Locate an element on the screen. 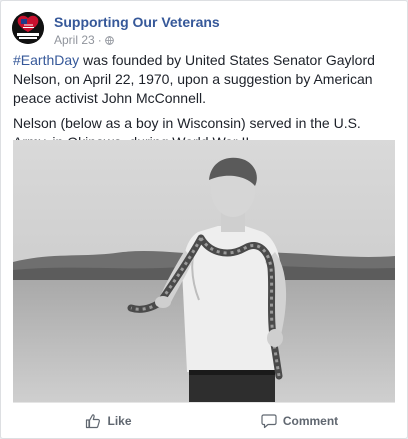  like-label: Like is located at coordinates (119, 421).